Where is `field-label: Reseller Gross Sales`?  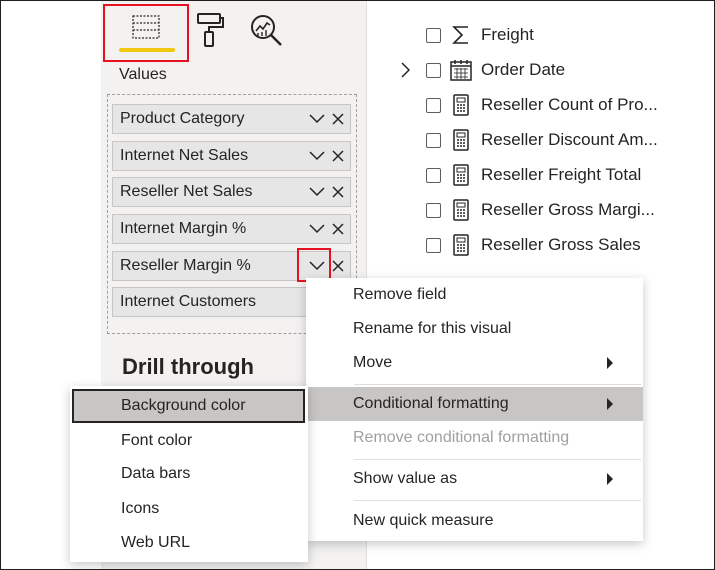 field-label: Reseller Gross Sales is located at coordinates (561, 244).